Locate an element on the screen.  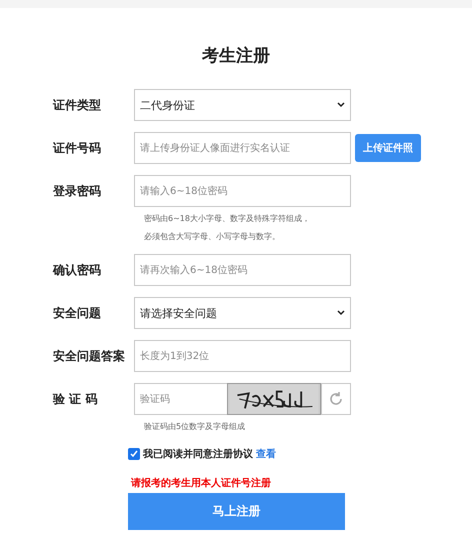
field-label: 登录密码 is located at coordinates (77, 191).